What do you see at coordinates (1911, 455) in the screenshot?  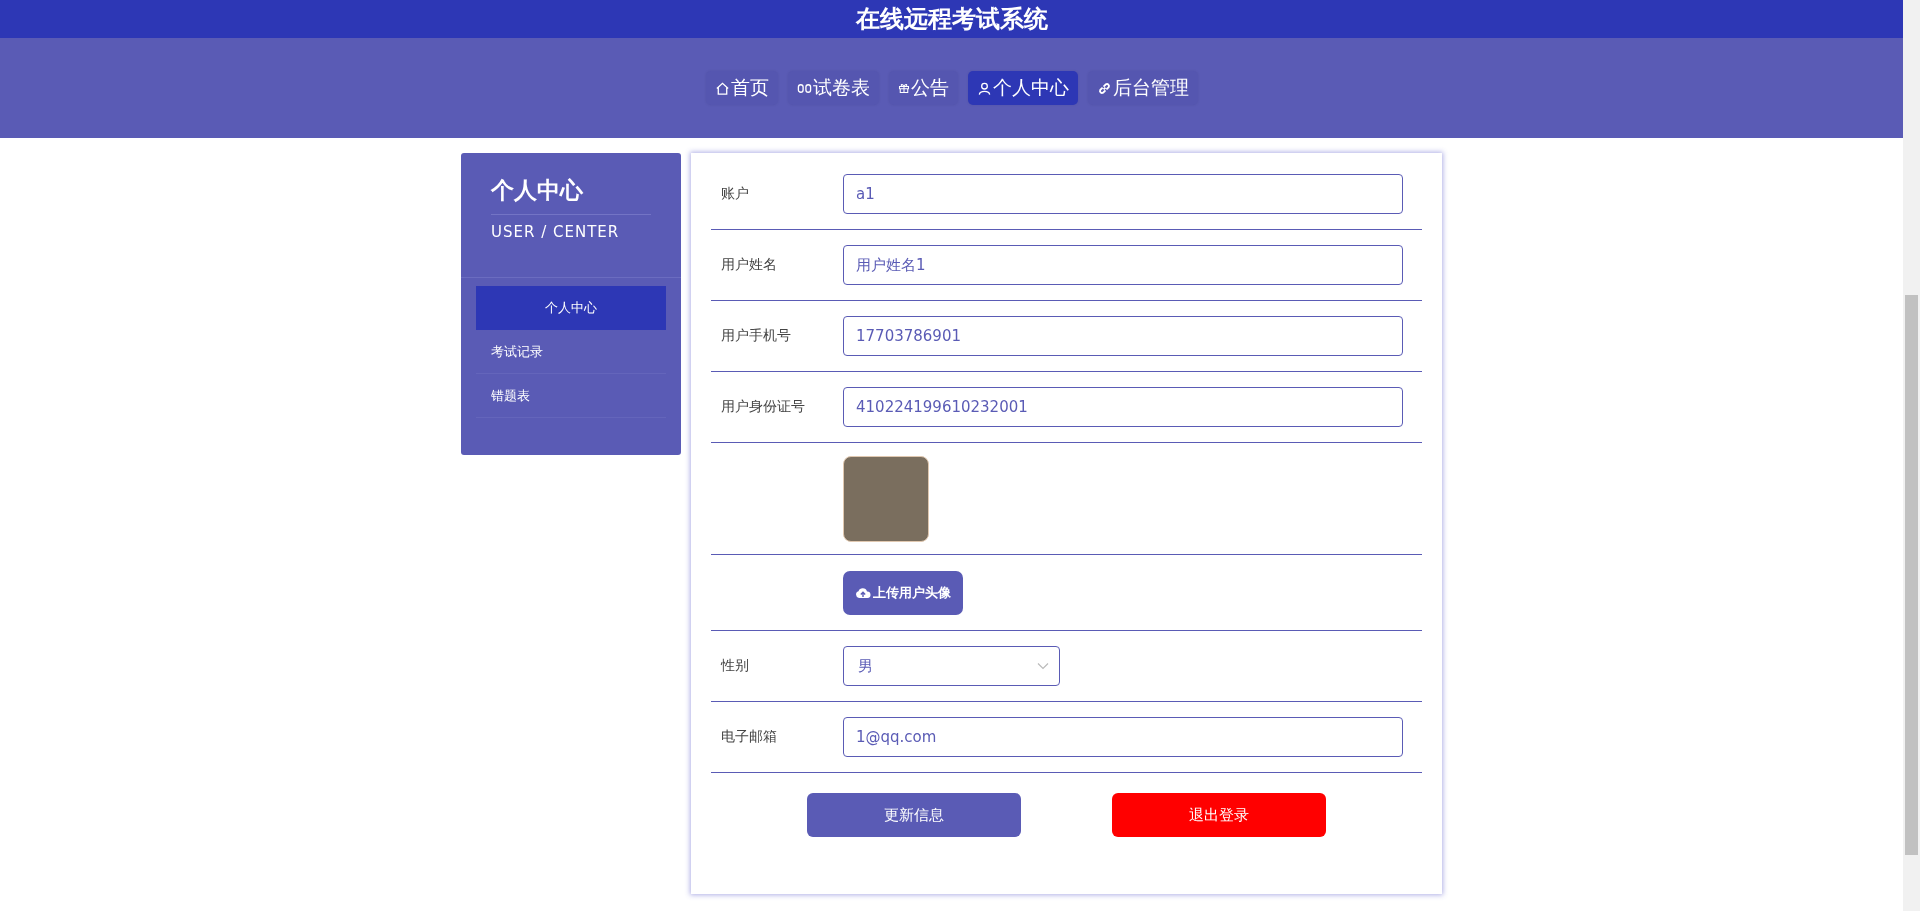 I see `scrollbar` at bounding box center [1911, 455].